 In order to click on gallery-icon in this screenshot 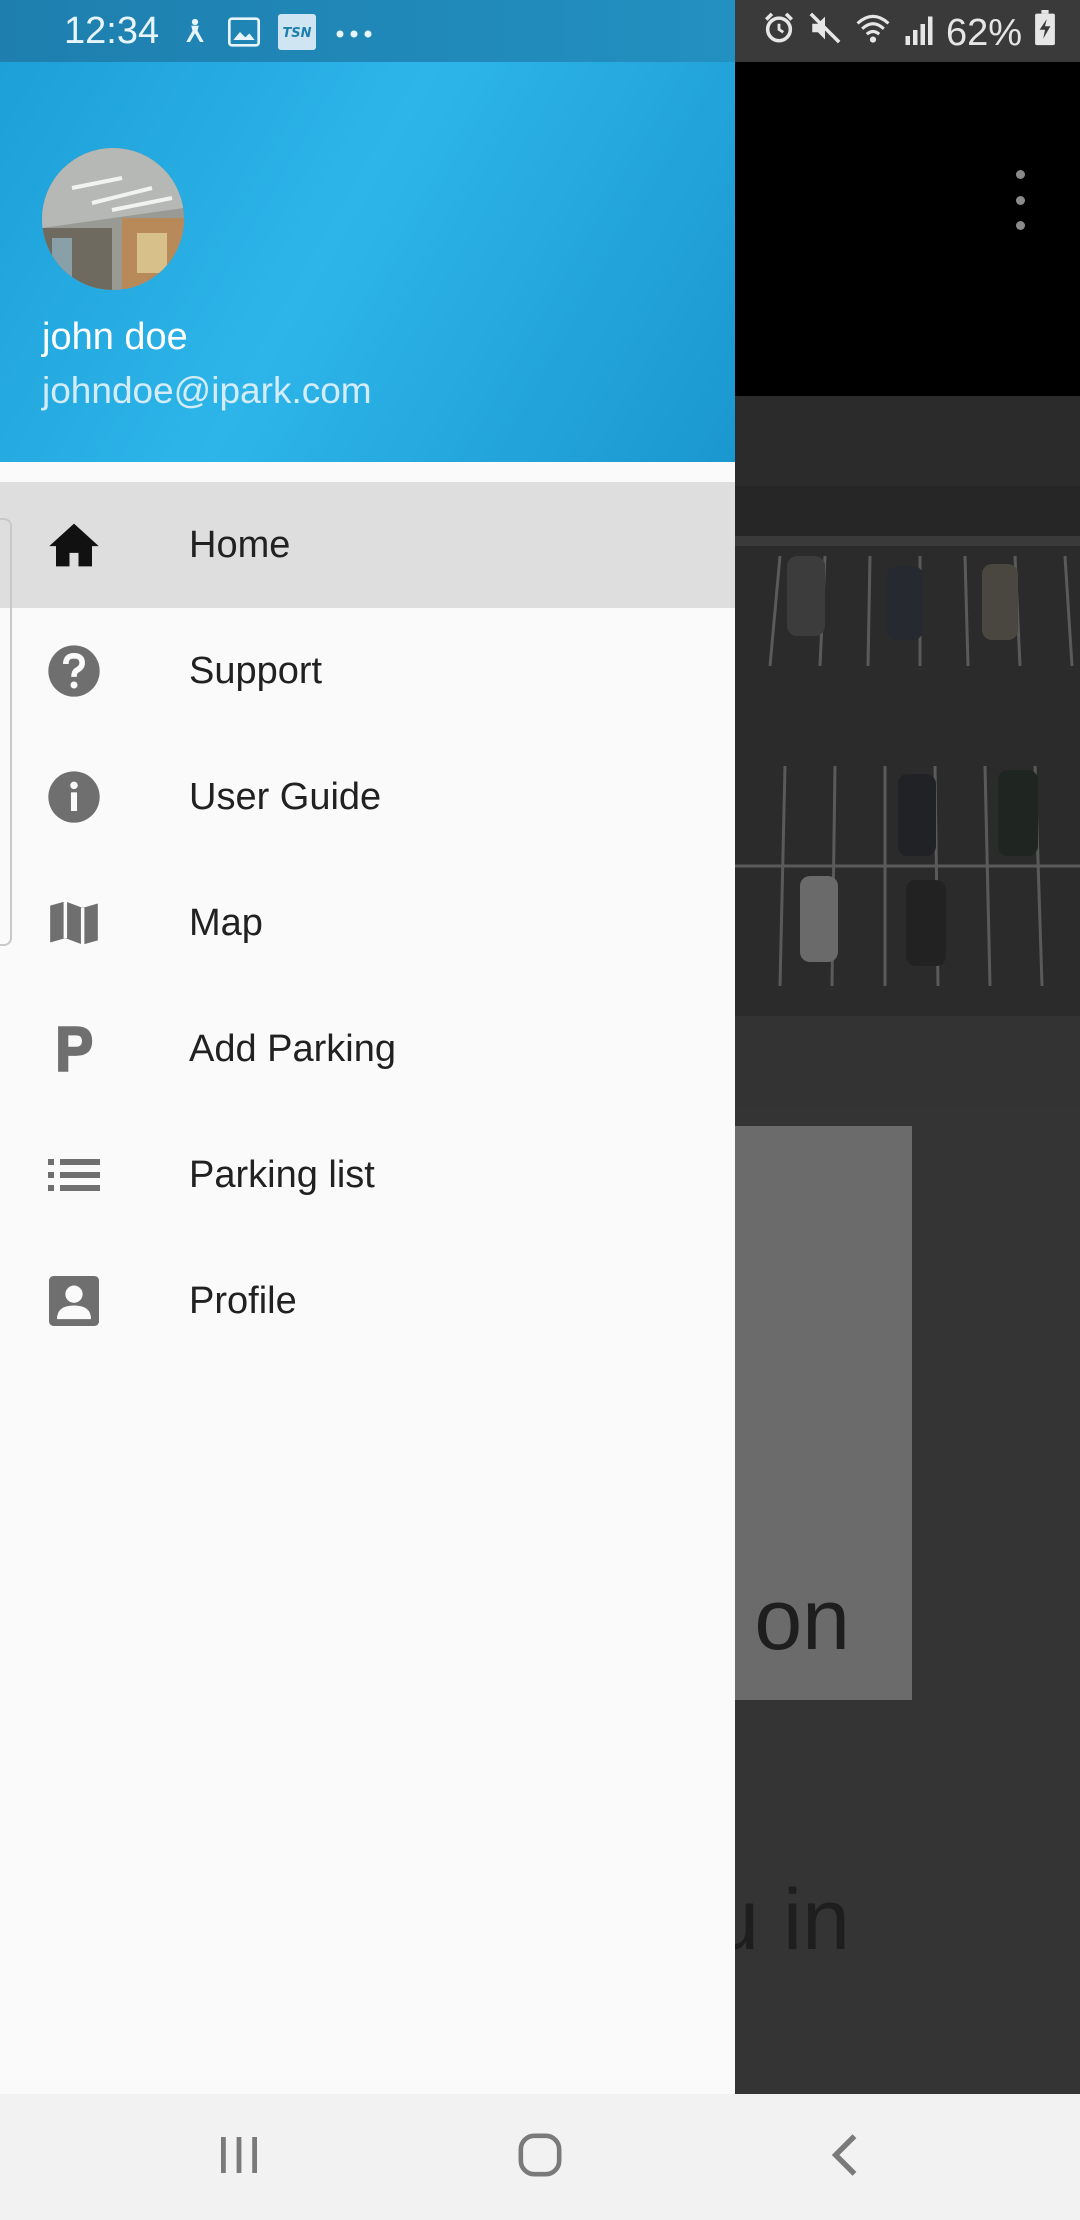, I will do `click(244, 34)`.